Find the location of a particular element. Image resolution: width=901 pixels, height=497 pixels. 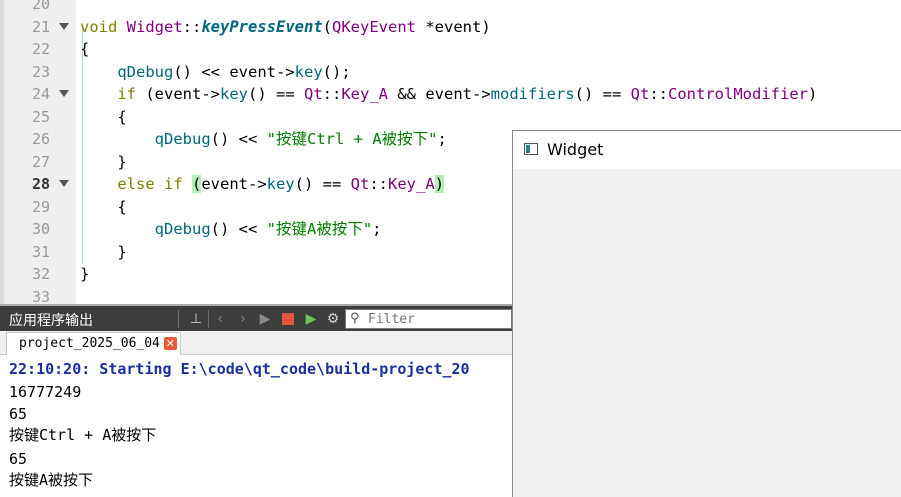

output-pane-title: 应用程序输出 is located at coordinates (51, 321).